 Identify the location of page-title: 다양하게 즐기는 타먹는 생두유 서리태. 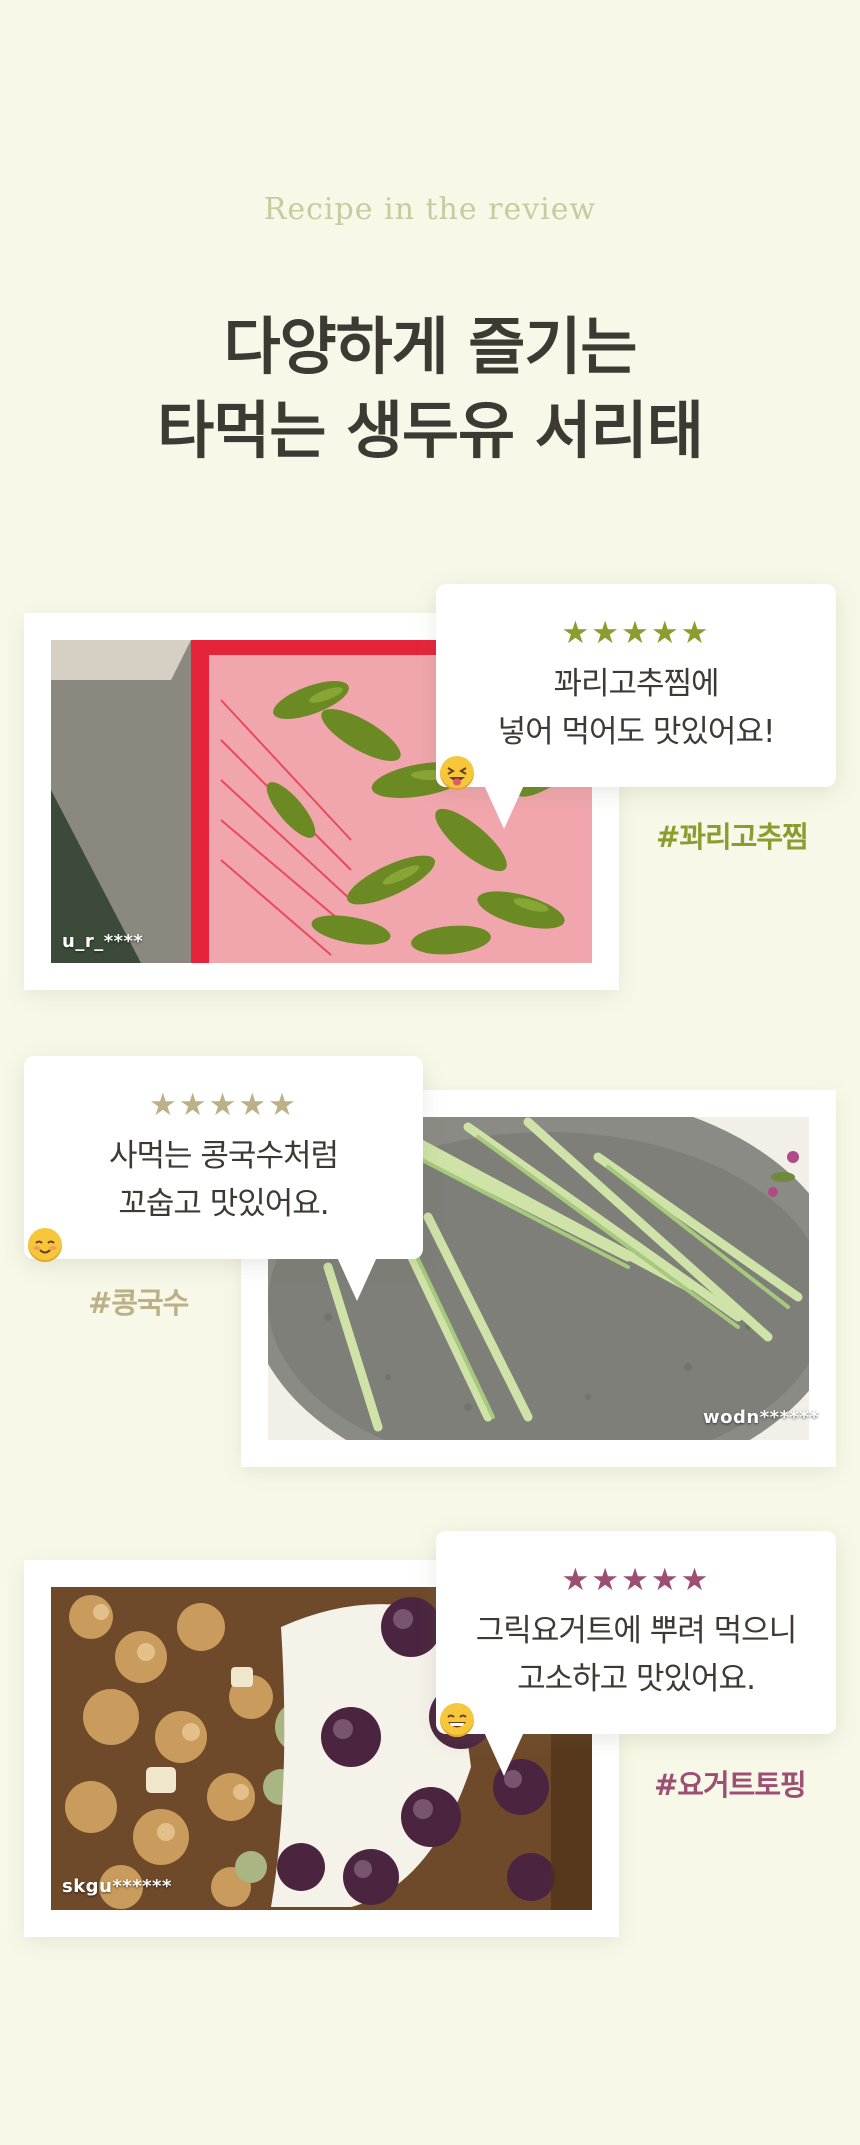
(430, 389).